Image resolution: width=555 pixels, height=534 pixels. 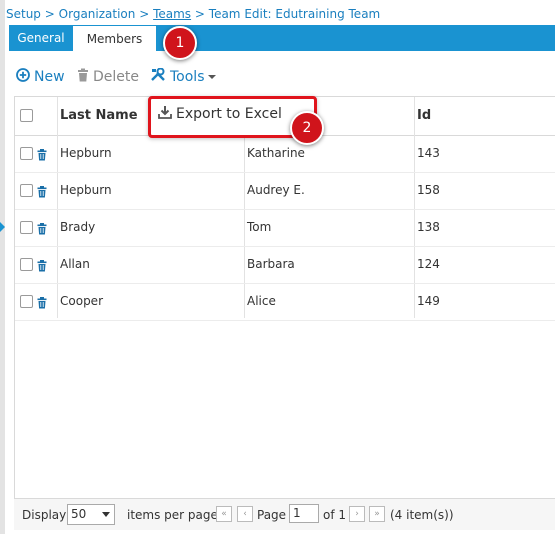 What do you see at coordinates (422, 515) in the screenshot?
I see `item-count-label: (4 item(s))` at bounding box center [422, 515].